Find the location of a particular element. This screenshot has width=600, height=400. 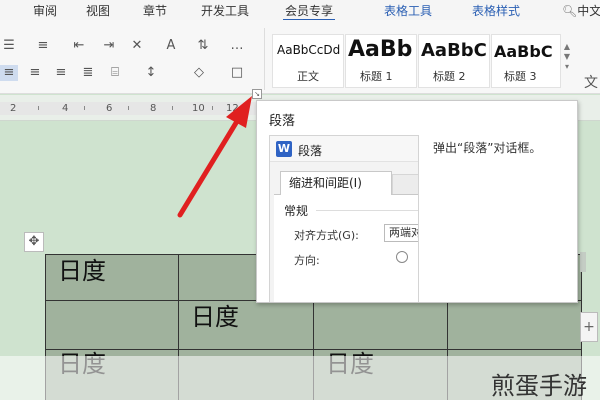

section-divider is located at coordinates (367, 210).